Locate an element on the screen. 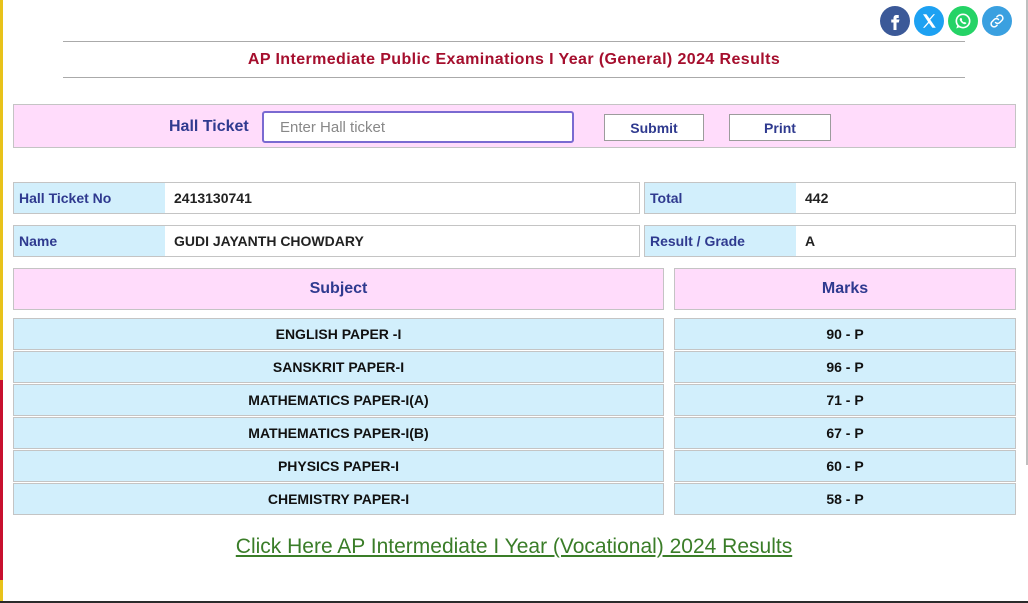 The width and height of the screenshot is (1028, 603). marks-cell: 96 - P is located at coordinates (845, 367).